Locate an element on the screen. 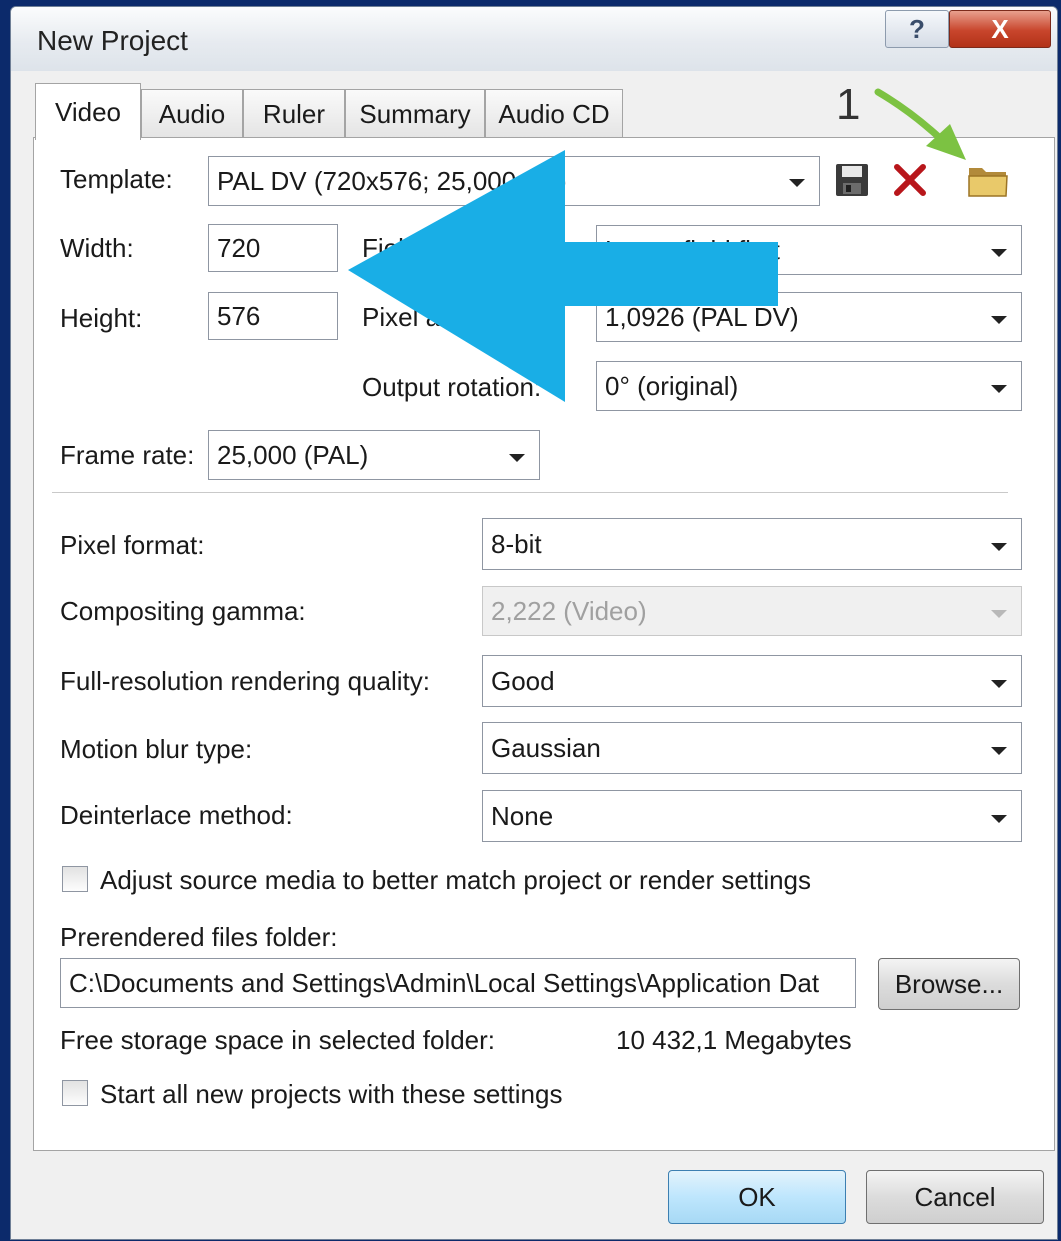  height-input: 576 is located at coordinates (273, 316).